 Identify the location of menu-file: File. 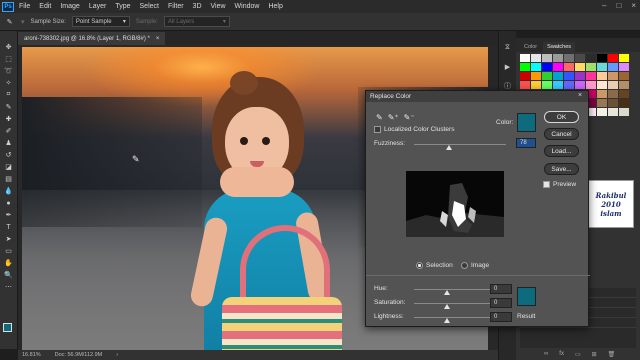
(24, 6).